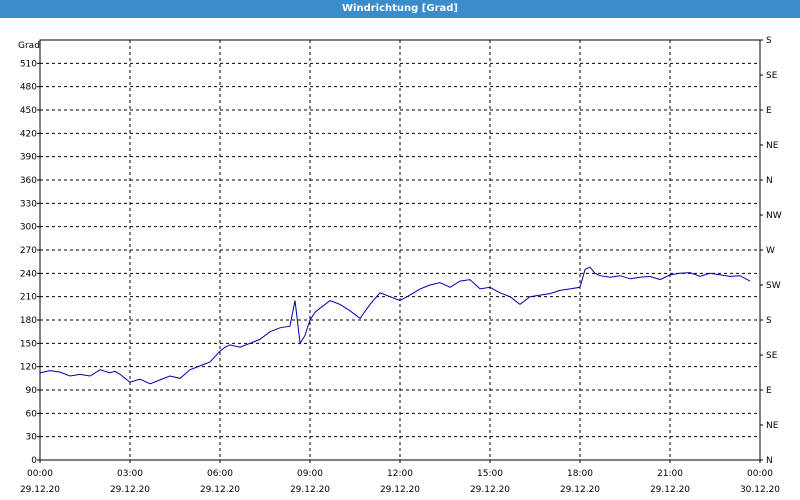 Image resolution: width=800 pixels, height=500 pixels. Describe the element at coordinates (220, 474) in the screenshot. I see `x-tick-time: 06:00` at that location.